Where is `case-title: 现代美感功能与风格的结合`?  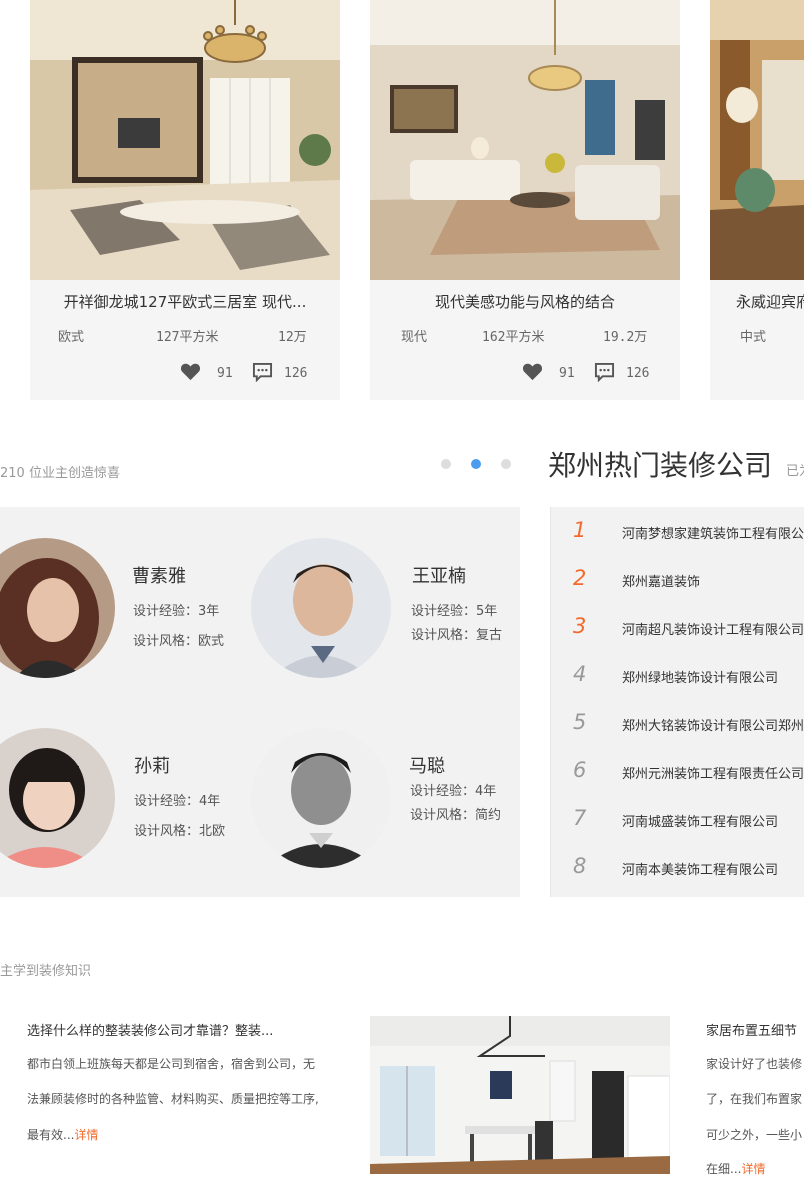 case-title: 现代美感功能与风格的结合 is located at coordinates (525, 301).